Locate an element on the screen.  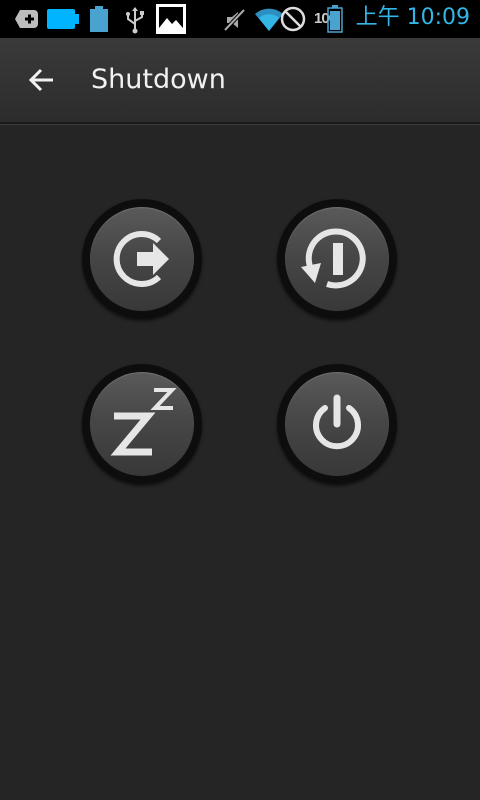
sleep-icon is located at coordinates (143, 422).